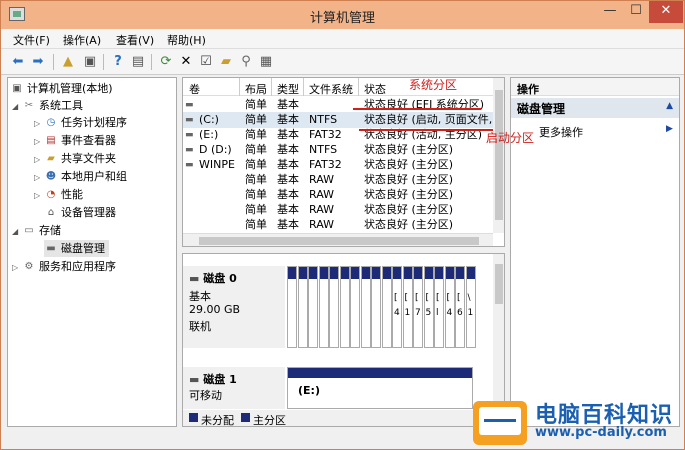 The height and width of the screenshot is (450, 685). Describe the element at coordinates (321, 224) in the screenshot. I see `cell-filesystem: RAW` at that location.